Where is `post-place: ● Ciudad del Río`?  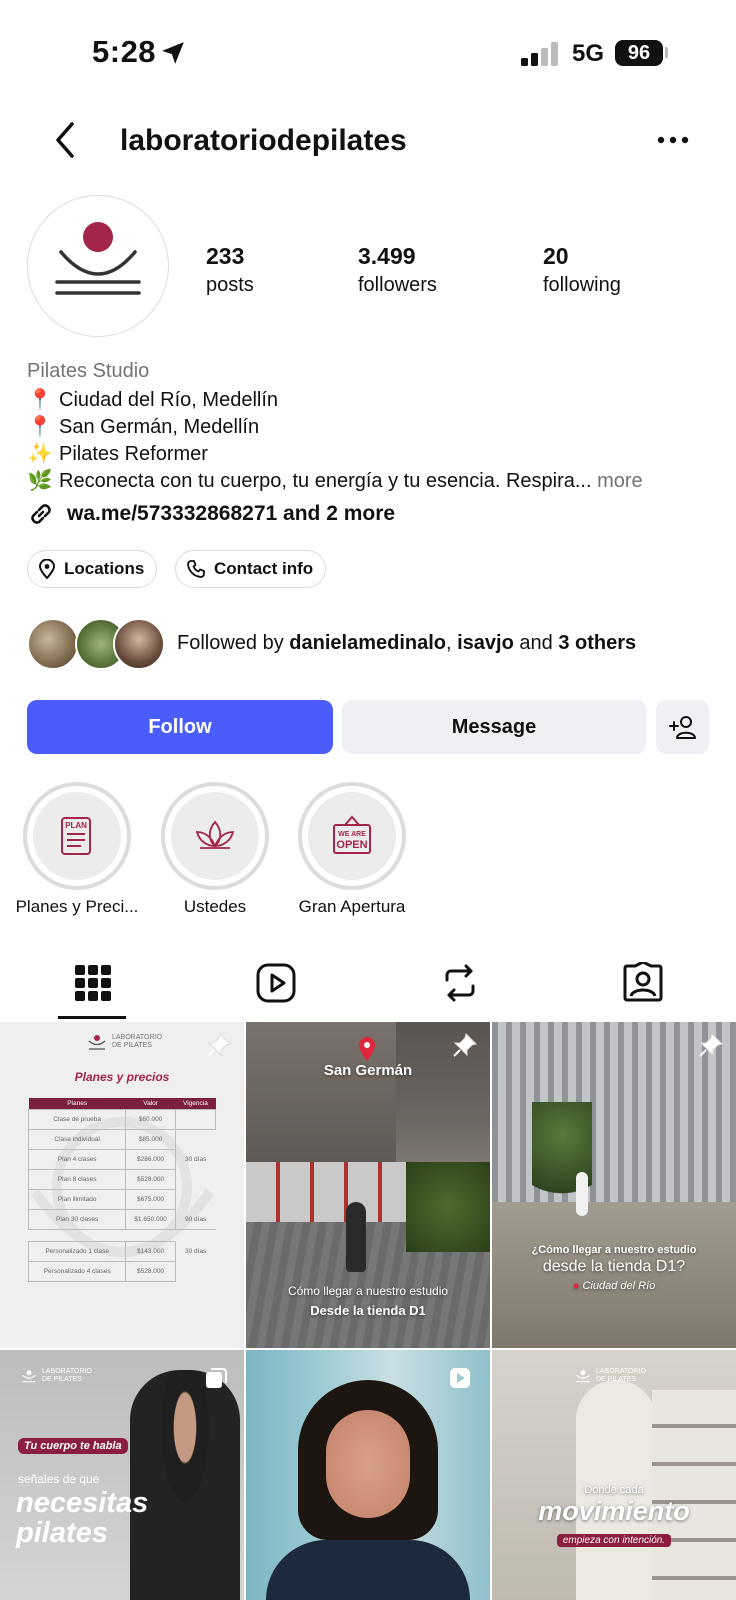 post-place: ● Ciudad del Río is located at coordinates (614, 1286).